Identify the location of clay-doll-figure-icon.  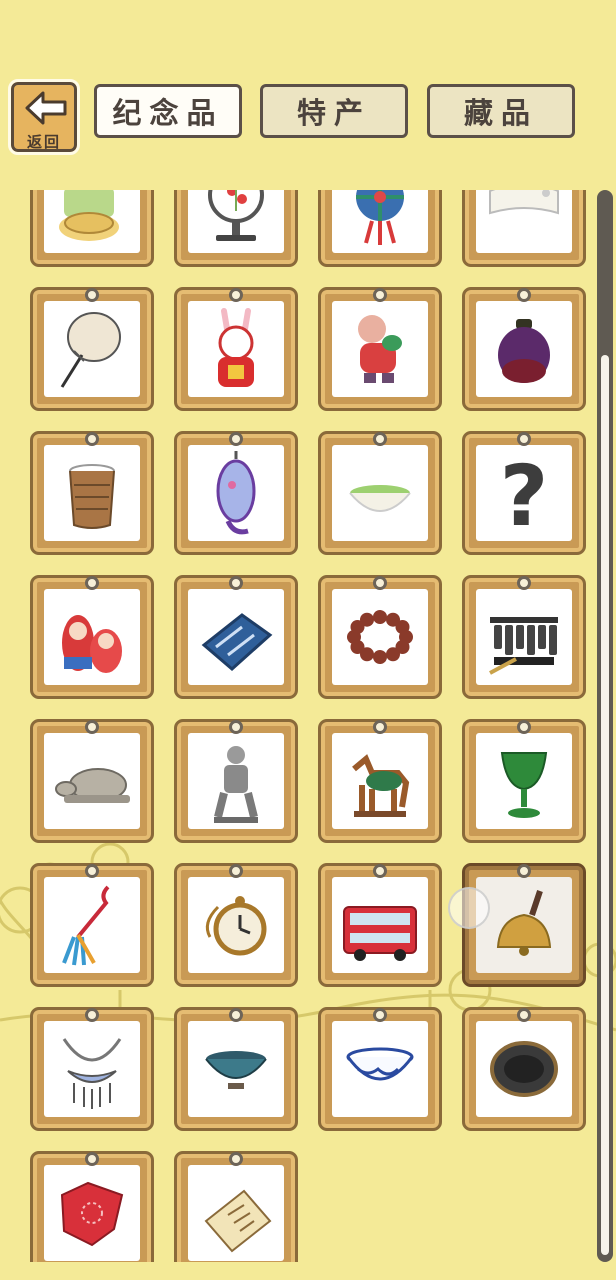
(380, 349).